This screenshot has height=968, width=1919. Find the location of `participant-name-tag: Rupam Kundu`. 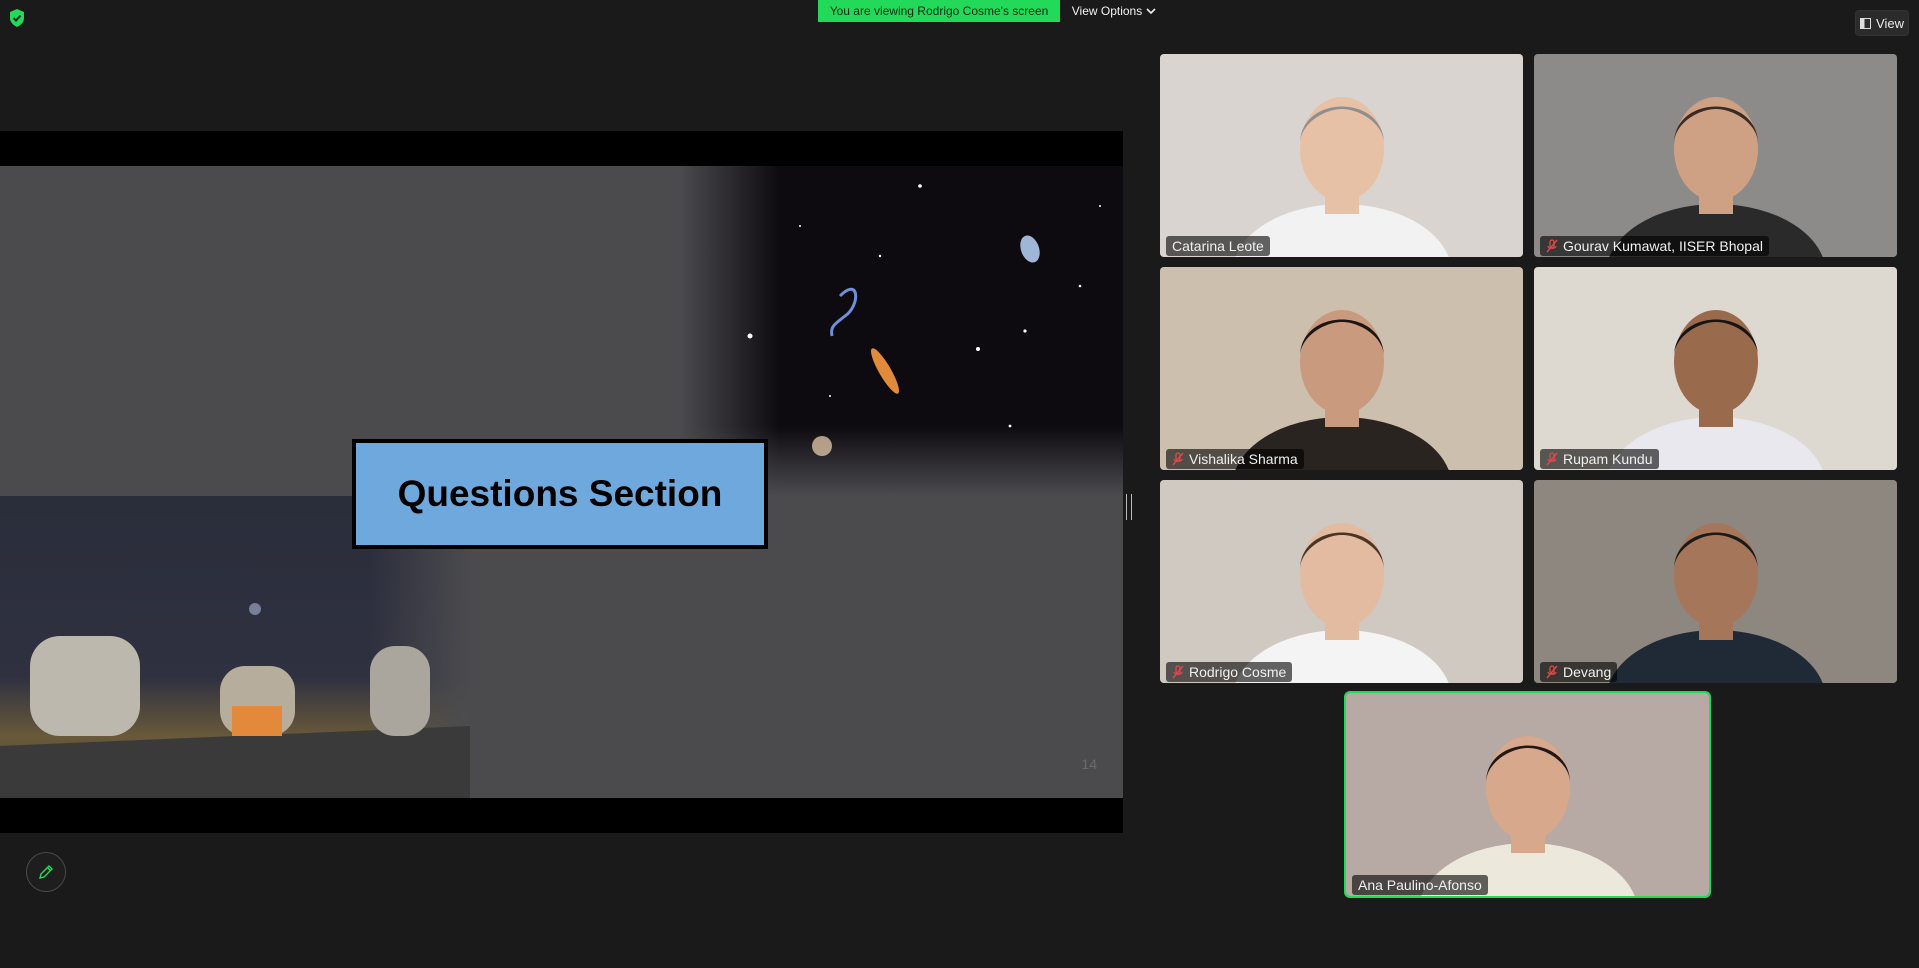

participant-name-tag: Rupam Kundu is located at coordinates (1599, 459).